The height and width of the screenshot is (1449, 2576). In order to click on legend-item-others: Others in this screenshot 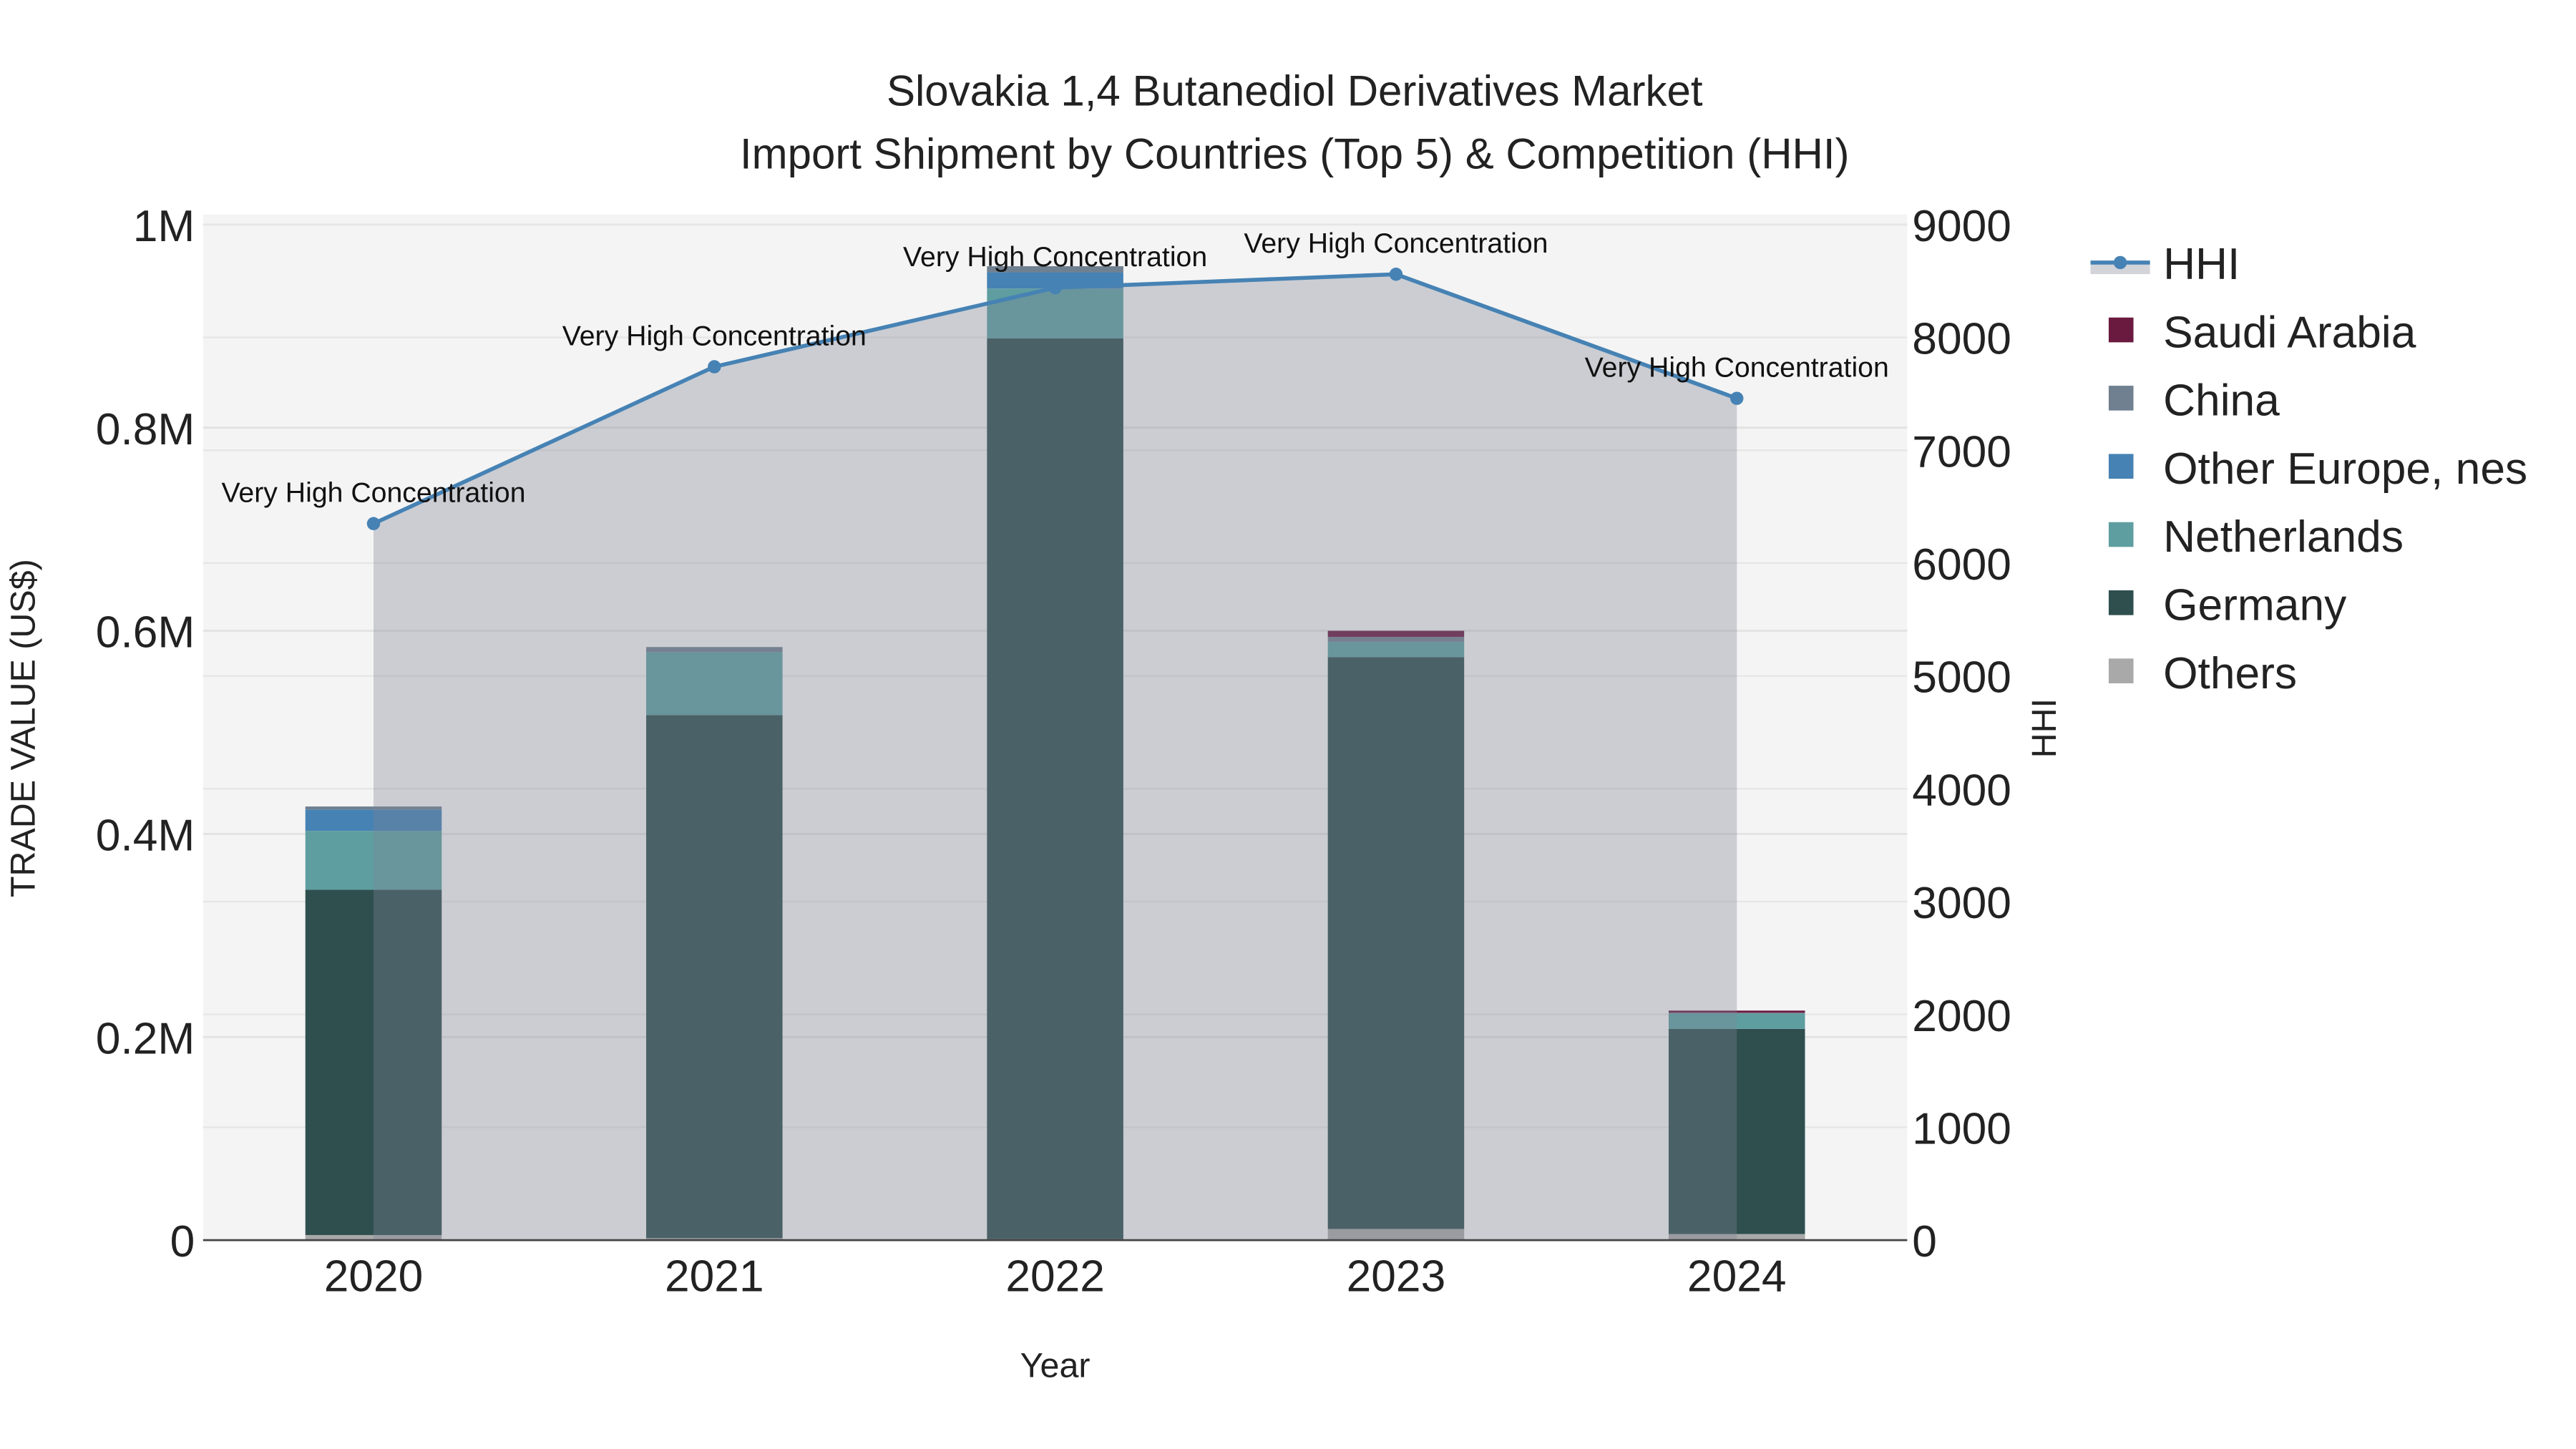, I will do `click(2202, 673)`.